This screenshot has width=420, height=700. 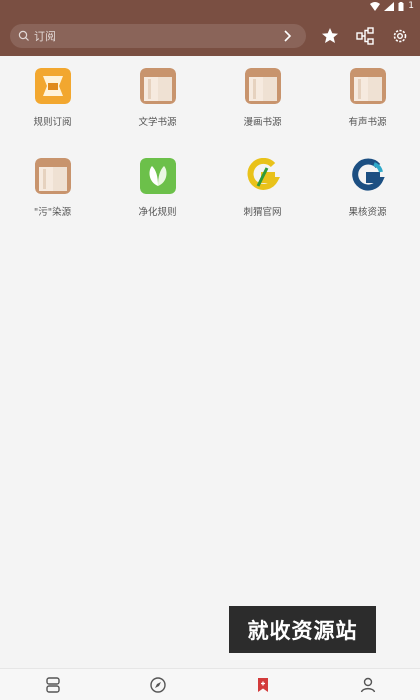 I want to click on tile-label: 有声书源, so click(x=367, y=122).